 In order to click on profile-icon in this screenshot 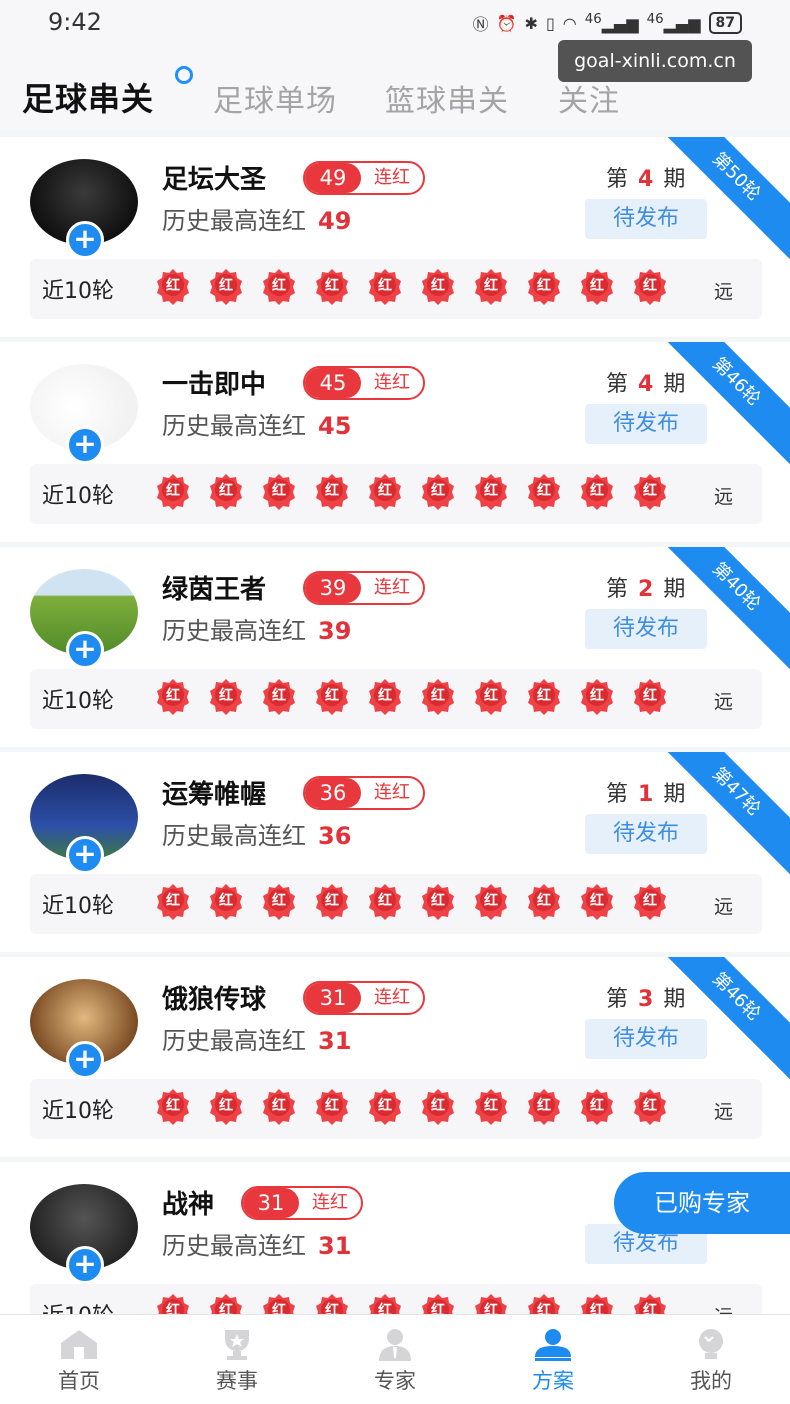, I will do `click(711, 1344)`.